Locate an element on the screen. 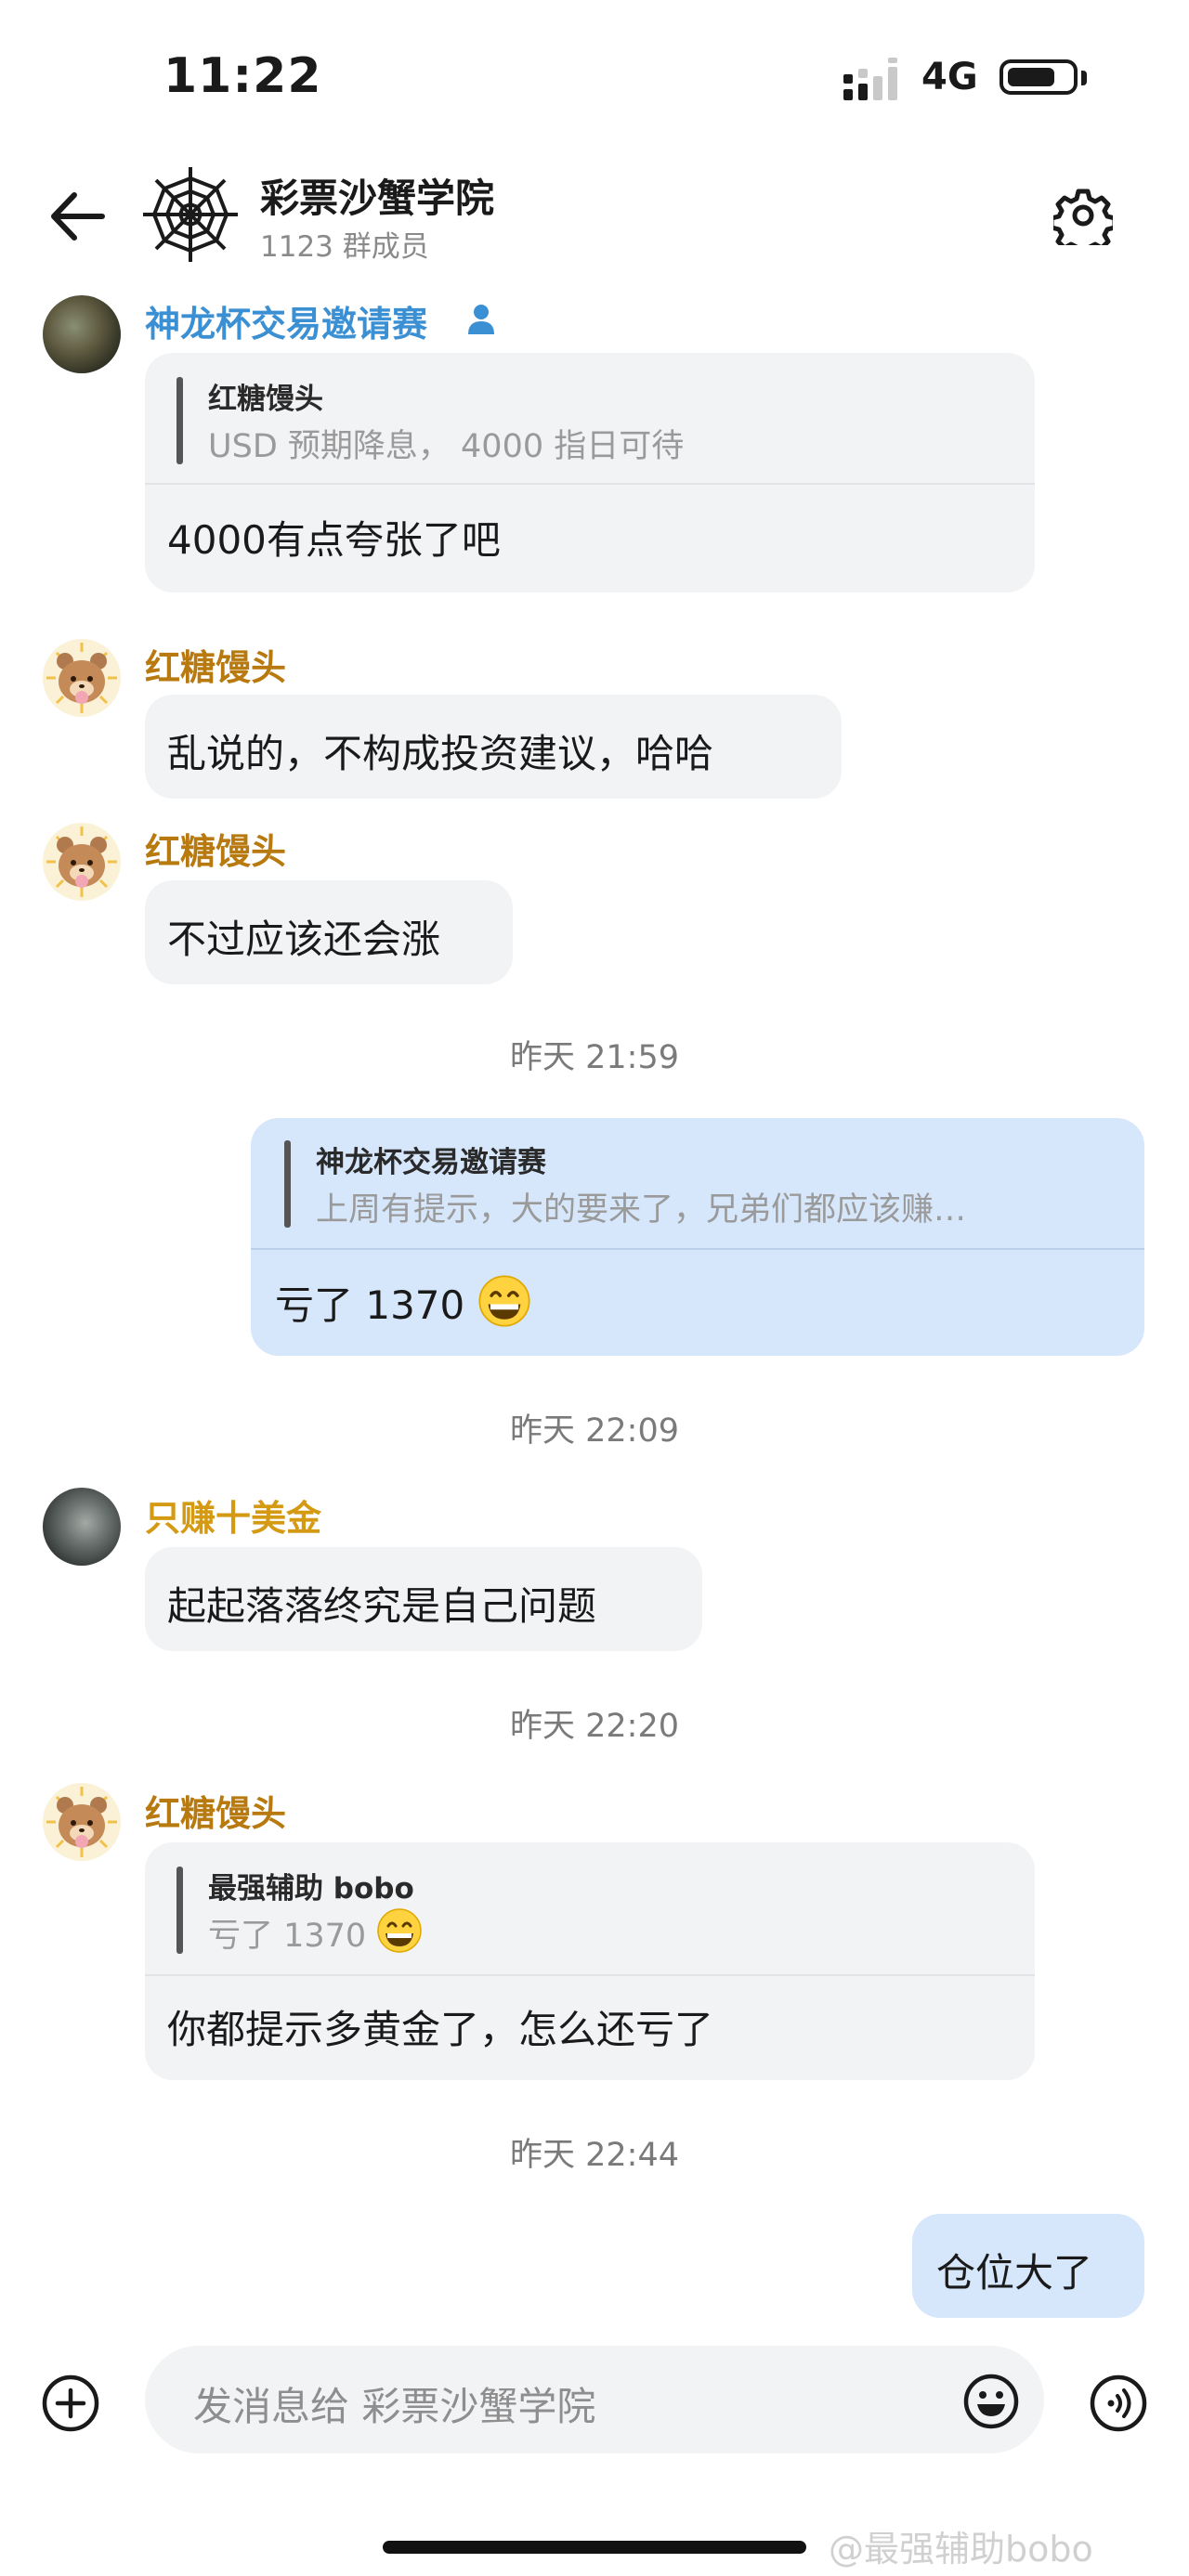 The image size is (1189, 2576). message-text: 不过应该还会涨 is located at coordinates (304, 939).